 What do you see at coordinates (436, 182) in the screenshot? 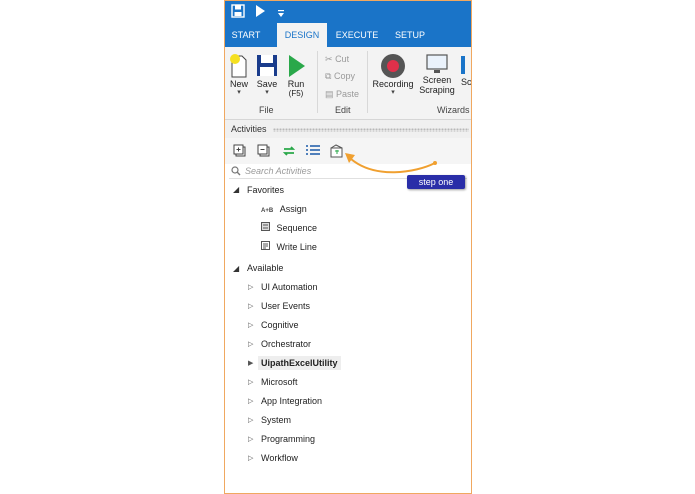
I see `step-one-callout: step one` at bounding box center [436, 182].